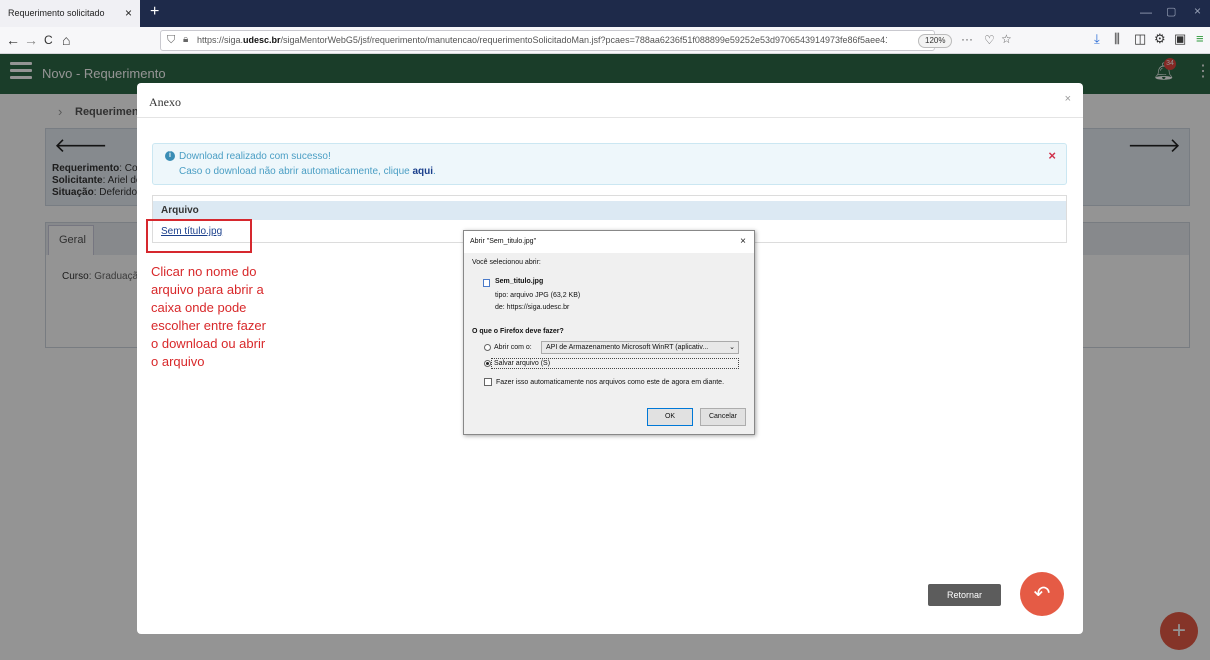 The image size is (1210, 660). What do you see at coordinates (732, 347) in the screenshot?
I see `chevron-down-icon: ⌄` at bounding box center [732, 347].